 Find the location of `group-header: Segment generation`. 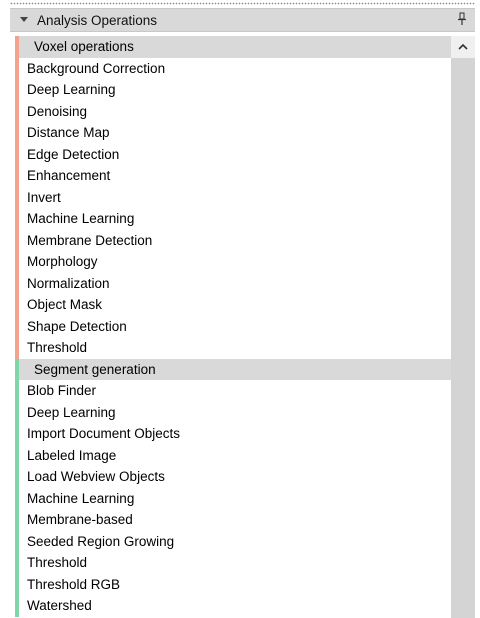

group-header: Segment generation is located at coordinates (233, 369).